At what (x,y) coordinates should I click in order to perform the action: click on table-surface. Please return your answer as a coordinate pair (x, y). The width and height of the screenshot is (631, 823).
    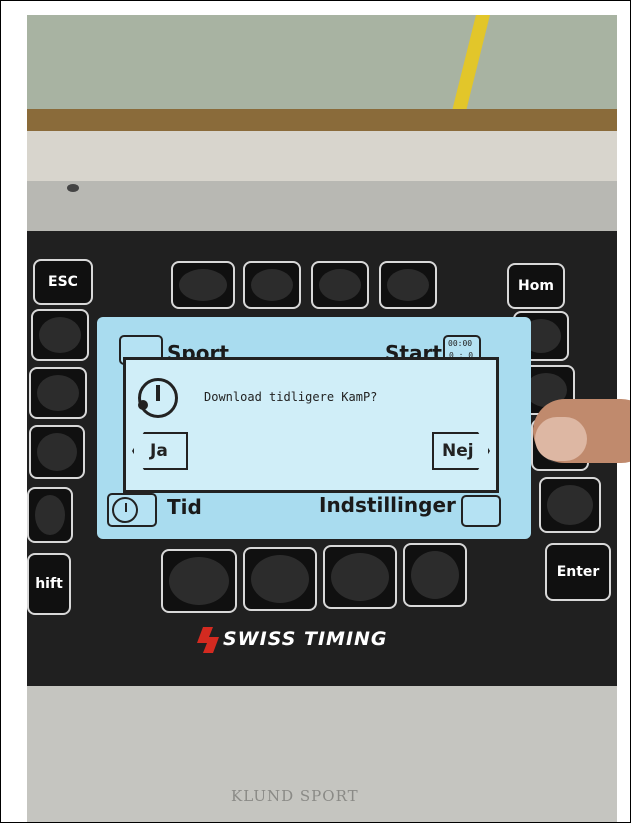
    Looking at the image, I should click on (322, 159).